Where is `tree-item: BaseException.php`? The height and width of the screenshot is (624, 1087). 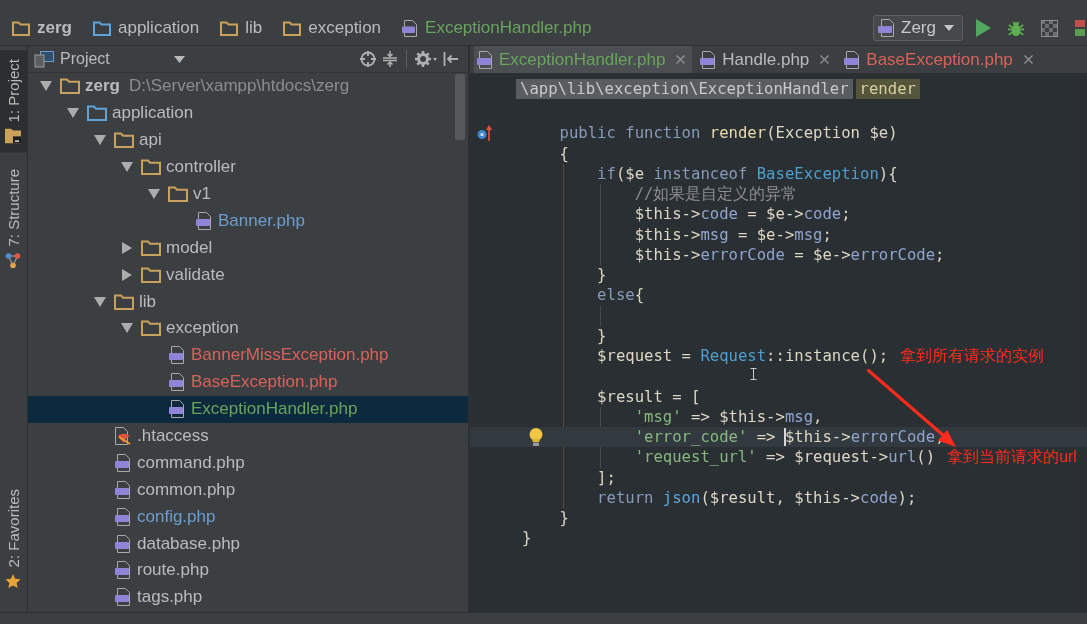 tree-item: BaseException.php is located at coordinates (248, 382).